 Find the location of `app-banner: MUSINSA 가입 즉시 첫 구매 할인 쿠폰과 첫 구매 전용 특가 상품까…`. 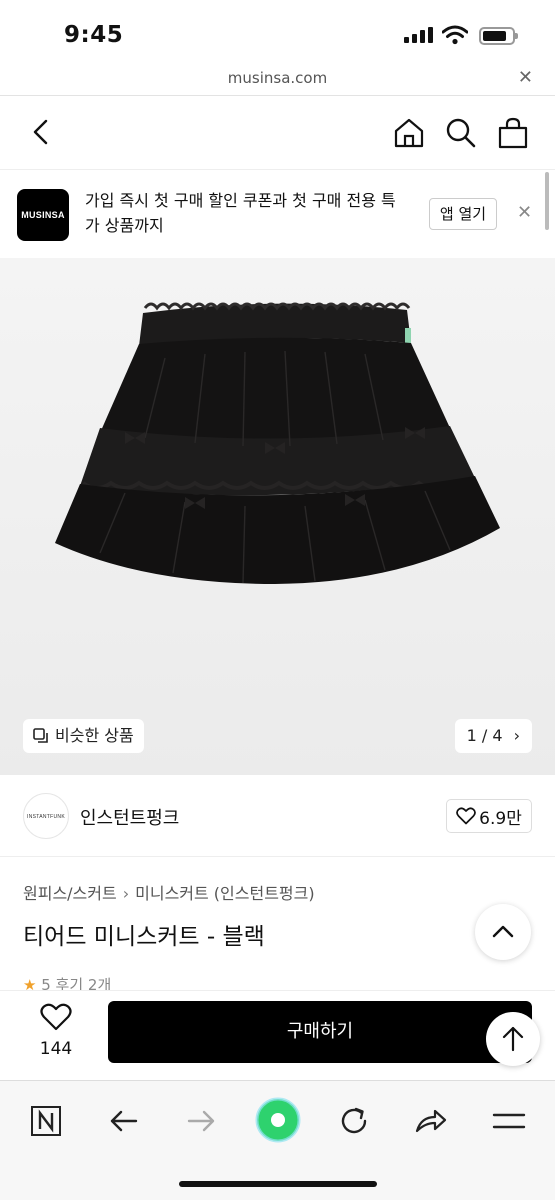

app-banner: MUSINSA 가입 즉시 첫 구매 할인 쿠폰과 첫 구매 전용 특가 상품까… is located at coordinates (277, 214).